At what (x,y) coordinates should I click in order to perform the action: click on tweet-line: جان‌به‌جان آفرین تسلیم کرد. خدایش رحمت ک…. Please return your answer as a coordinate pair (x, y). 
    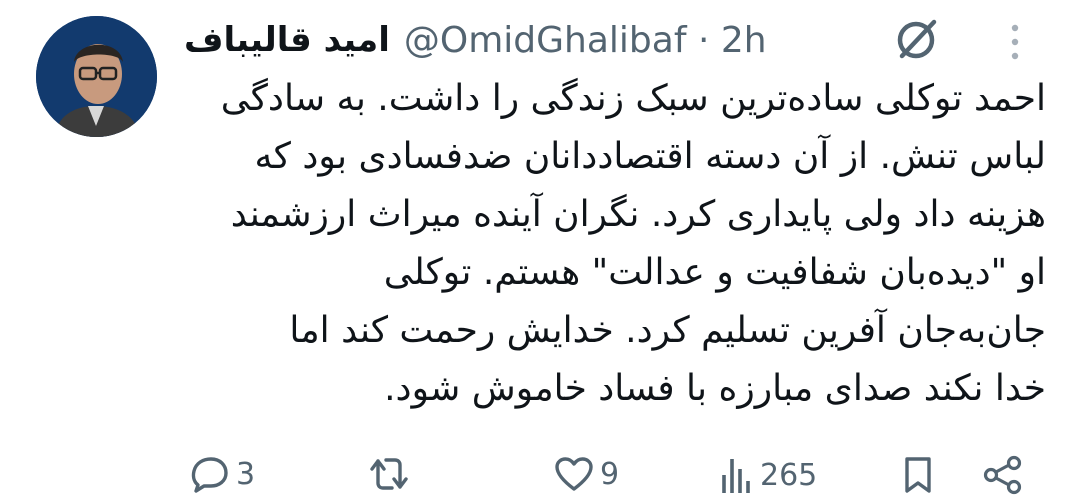
    Looking at the image, I should click on (667, 330).